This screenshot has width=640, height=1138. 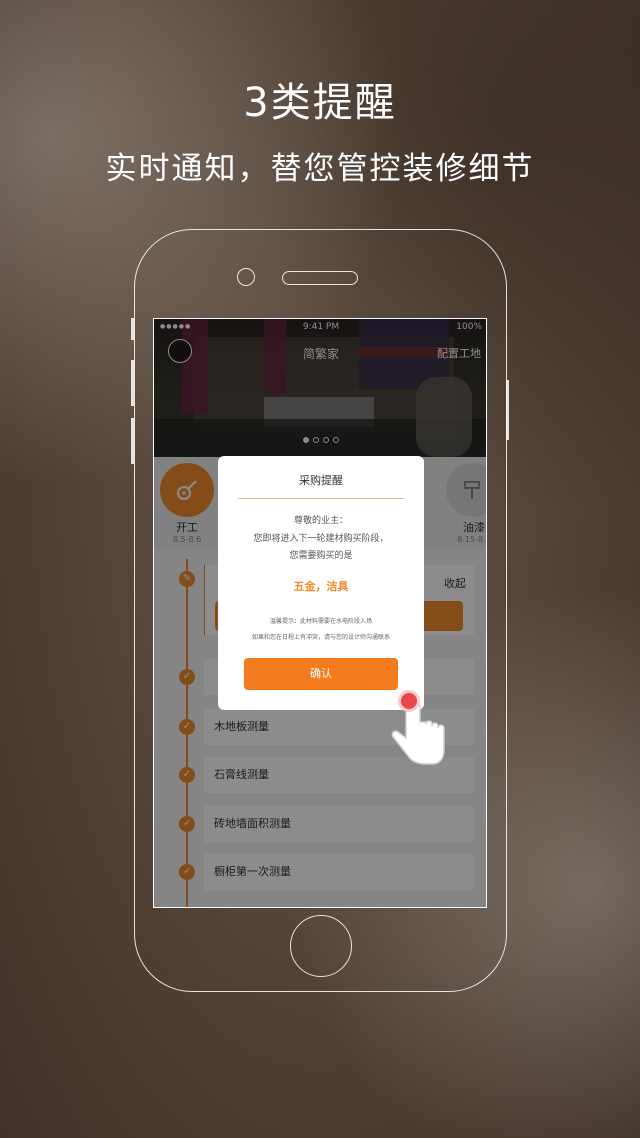 What do you see at coordinates (320, 621) in the screenshot?
I see `dialog-tip: 温馨提示：此材料需要在水电阶段入场` at bounding box center [320, 621].